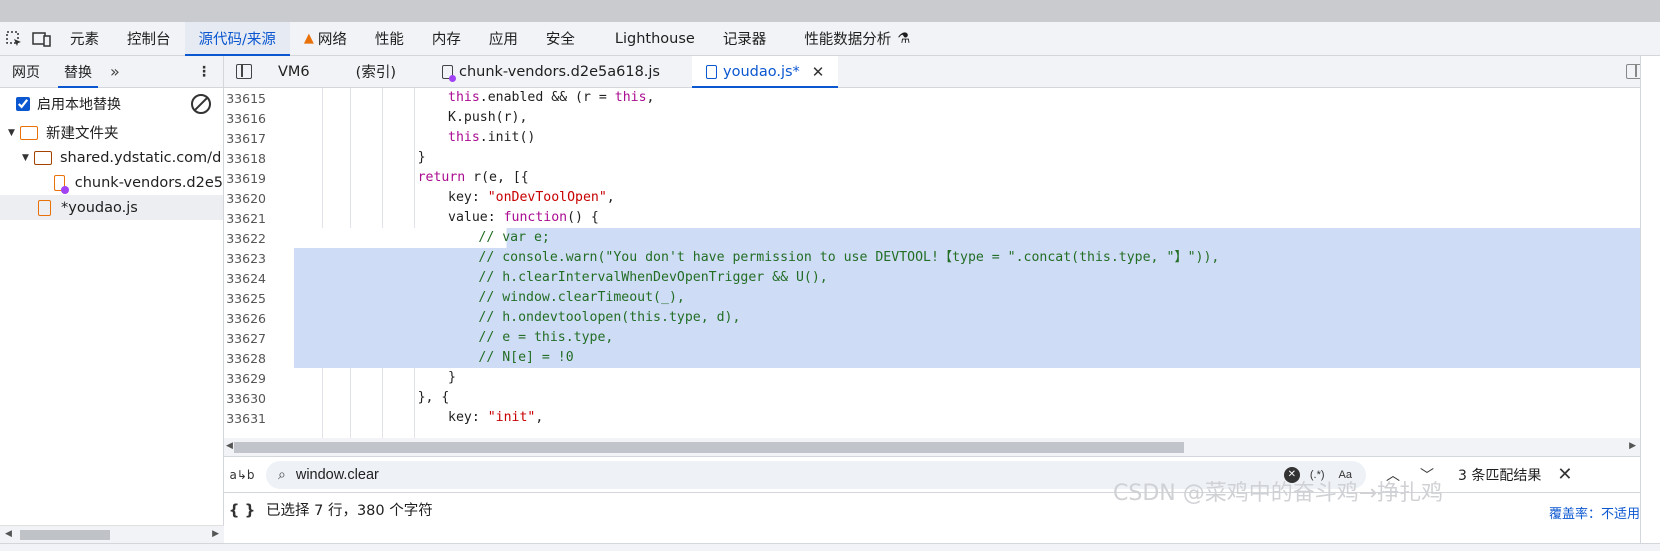 This screenshot has height=551, width=1660. What do you see at coordinates (932, 218) in the screenshot?
I see `code-line: 33621 value: function() {` at bounding box center [932, 218].